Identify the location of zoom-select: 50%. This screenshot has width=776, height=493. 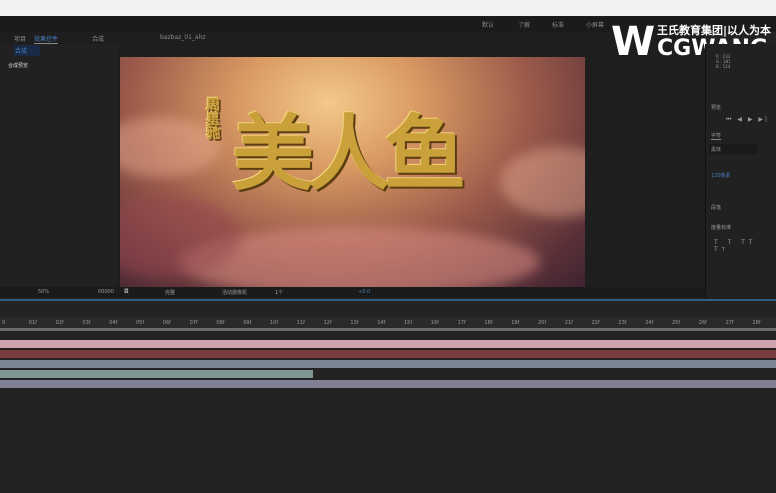
(43, 292).